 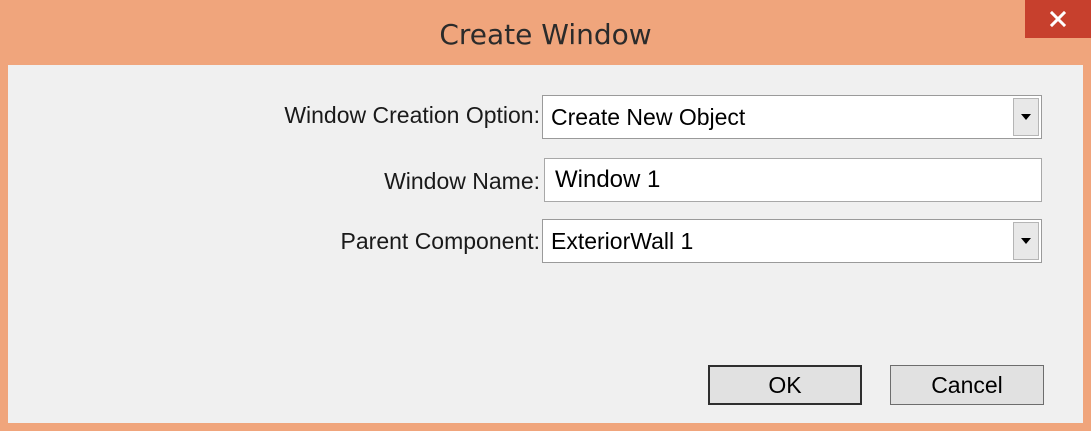 What do you see at coordinates (622, 241) in the screenshot?
I see `parent-component-value: ExteriorWall 1` at bounding box center [622, 241].